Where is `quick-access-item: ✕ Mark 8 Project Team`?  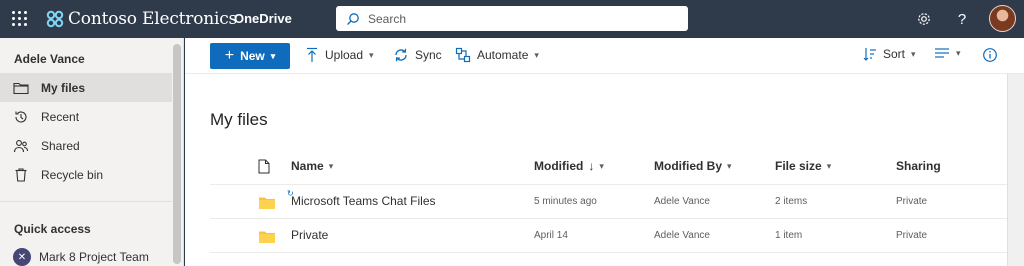 quick-access-item: ✕ Mark 8 Project Team is located at coordinates (81, 257).